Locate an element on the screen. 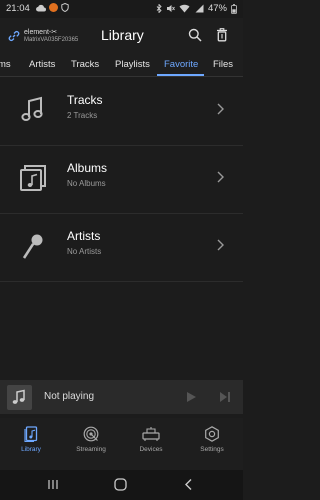 The width and height of the screenshot is (320, 500). trash-icon is located at coordinates (222, 34).